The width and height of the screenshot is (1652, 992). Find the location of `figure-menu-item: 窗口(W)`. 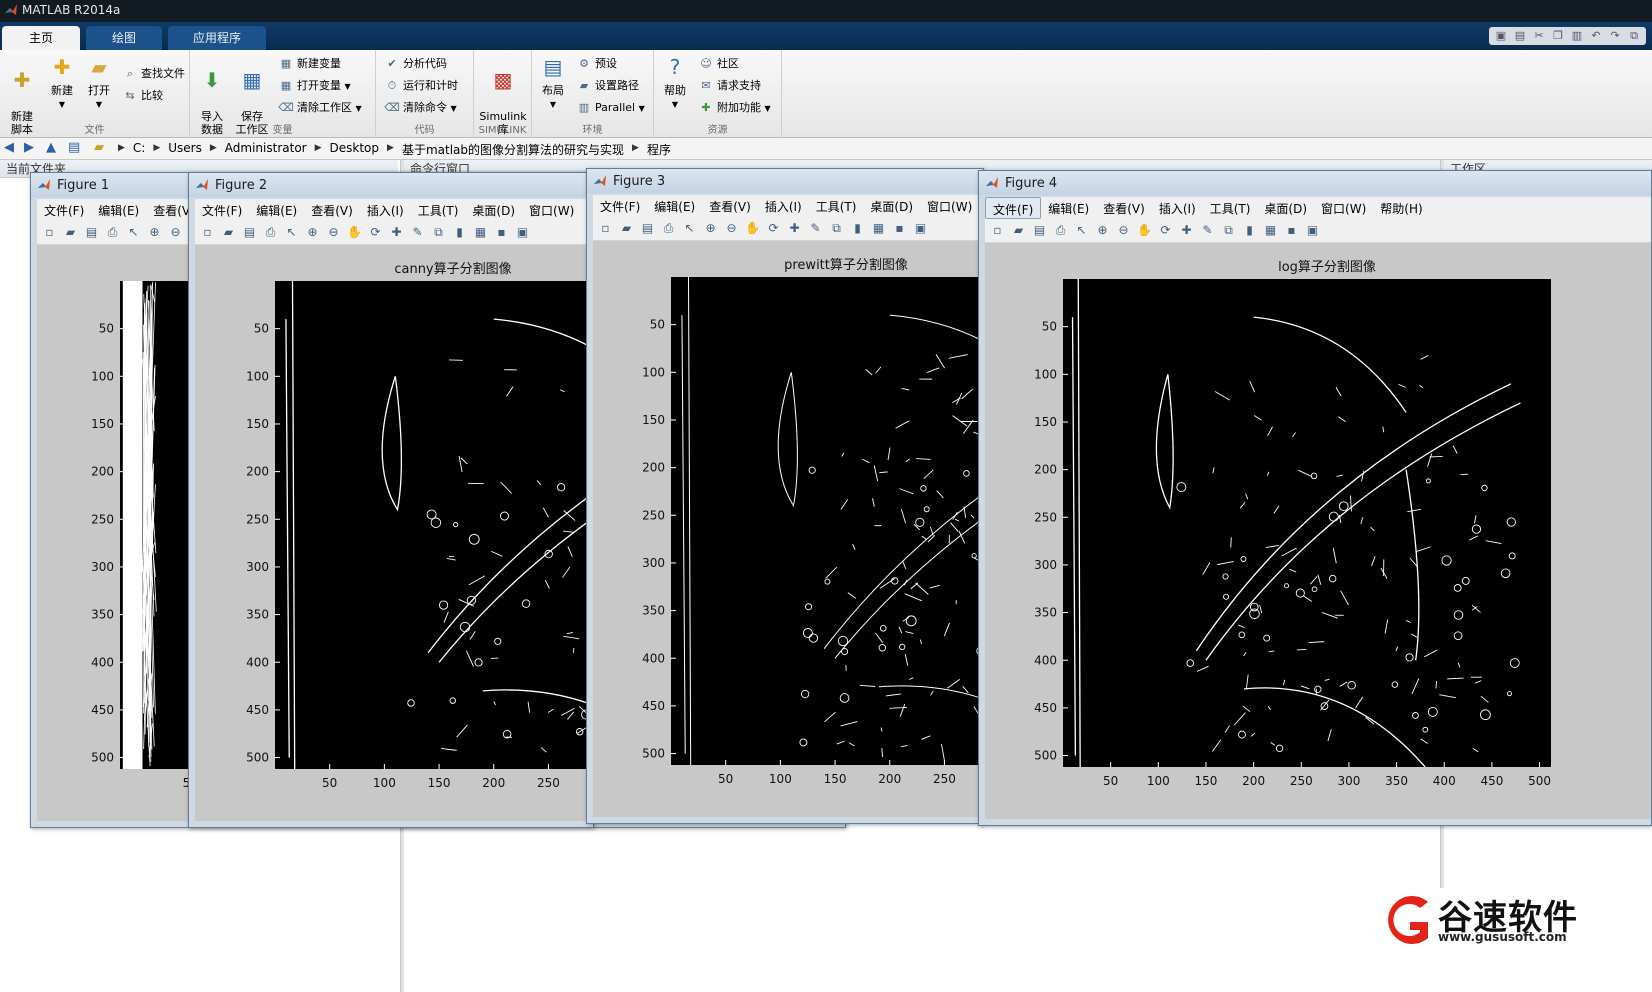

figure-menu-item: 窗口(W) is located at coordinates (551, 210).